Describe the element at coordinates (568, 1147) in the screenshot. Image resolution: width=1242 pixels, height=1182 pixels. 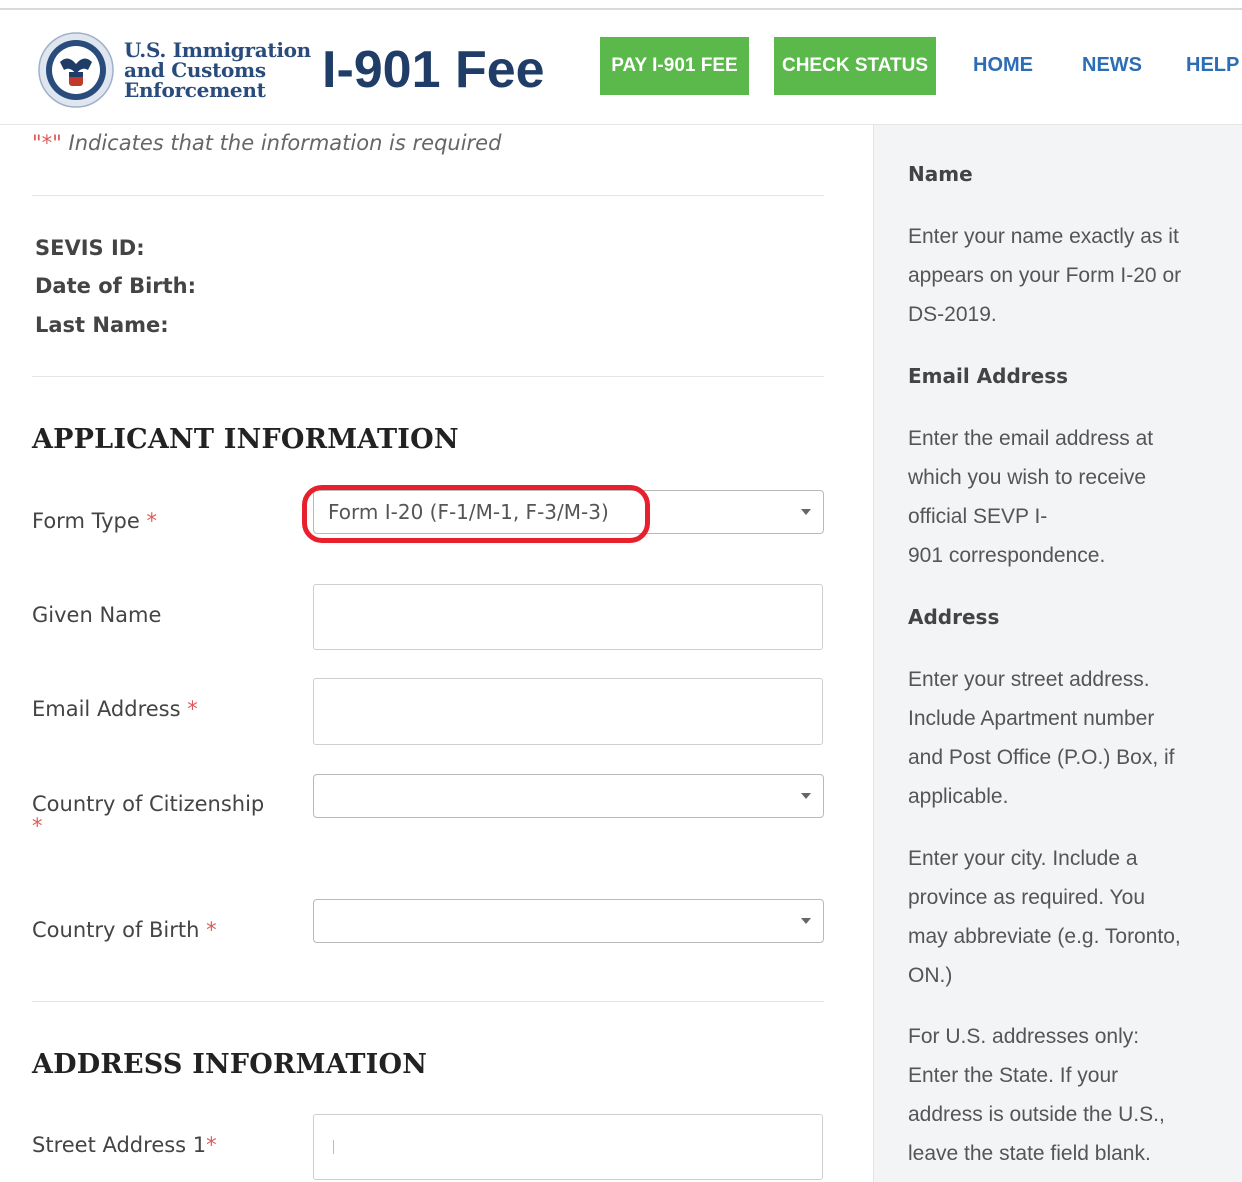
I see `street-address-1-input` at that location.